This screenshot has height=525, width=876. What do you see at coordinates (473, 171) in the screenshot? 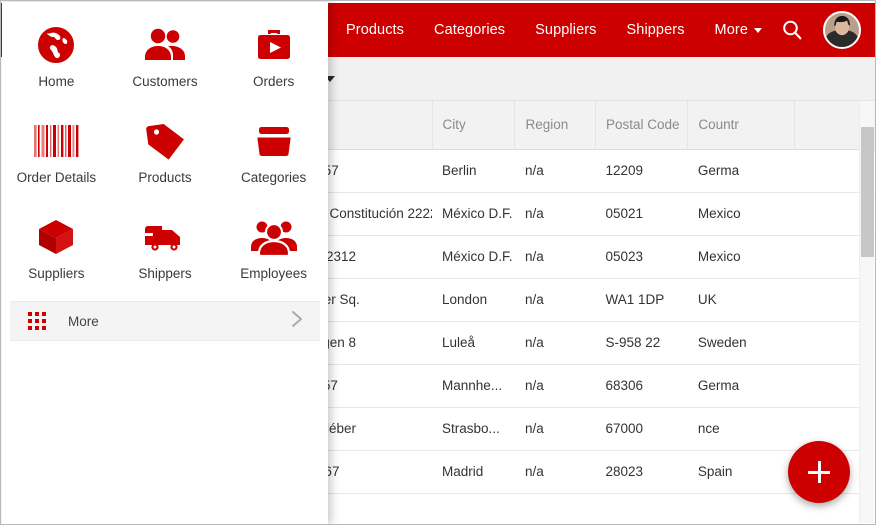
I see `cell-city: Berlin` at bounding box center [473, 171].